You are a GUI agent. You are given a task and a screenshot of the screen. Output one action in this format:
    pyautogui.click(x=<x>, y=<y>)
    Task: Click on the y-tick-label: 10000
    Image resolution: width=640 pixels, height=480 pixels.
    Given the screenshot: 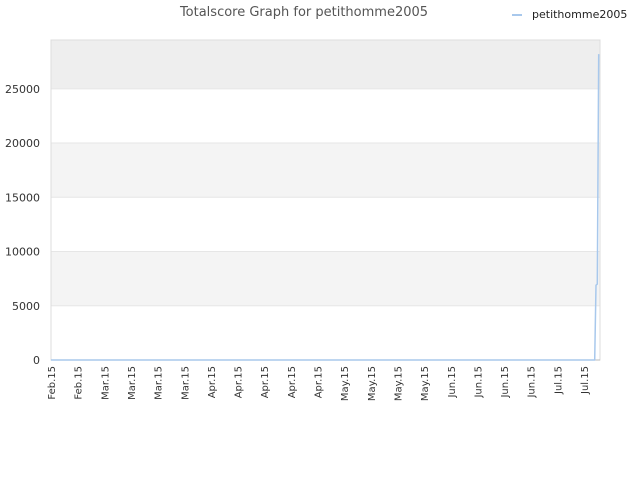 What is the action you would take?
    pyautogui.click(x=22, y=252)
    